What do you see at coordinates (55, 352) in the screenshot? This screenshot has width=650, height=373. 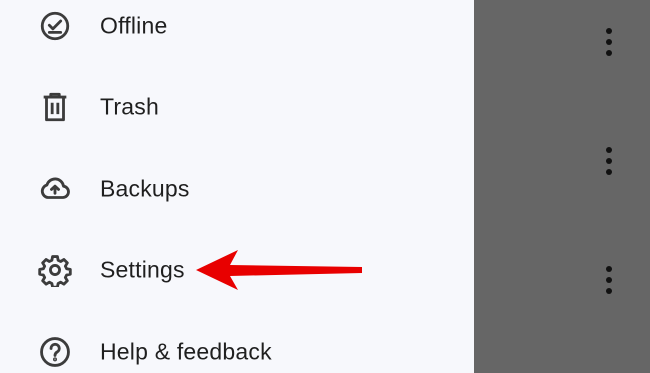 I see `help-icon` at bounding box center [55, 352].